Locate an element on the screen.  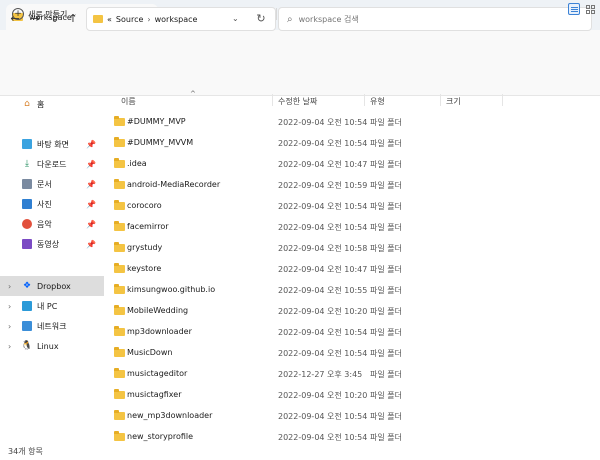
sidebar-item-linux: › 🐧 Linux is located at coordinates (52, 346).